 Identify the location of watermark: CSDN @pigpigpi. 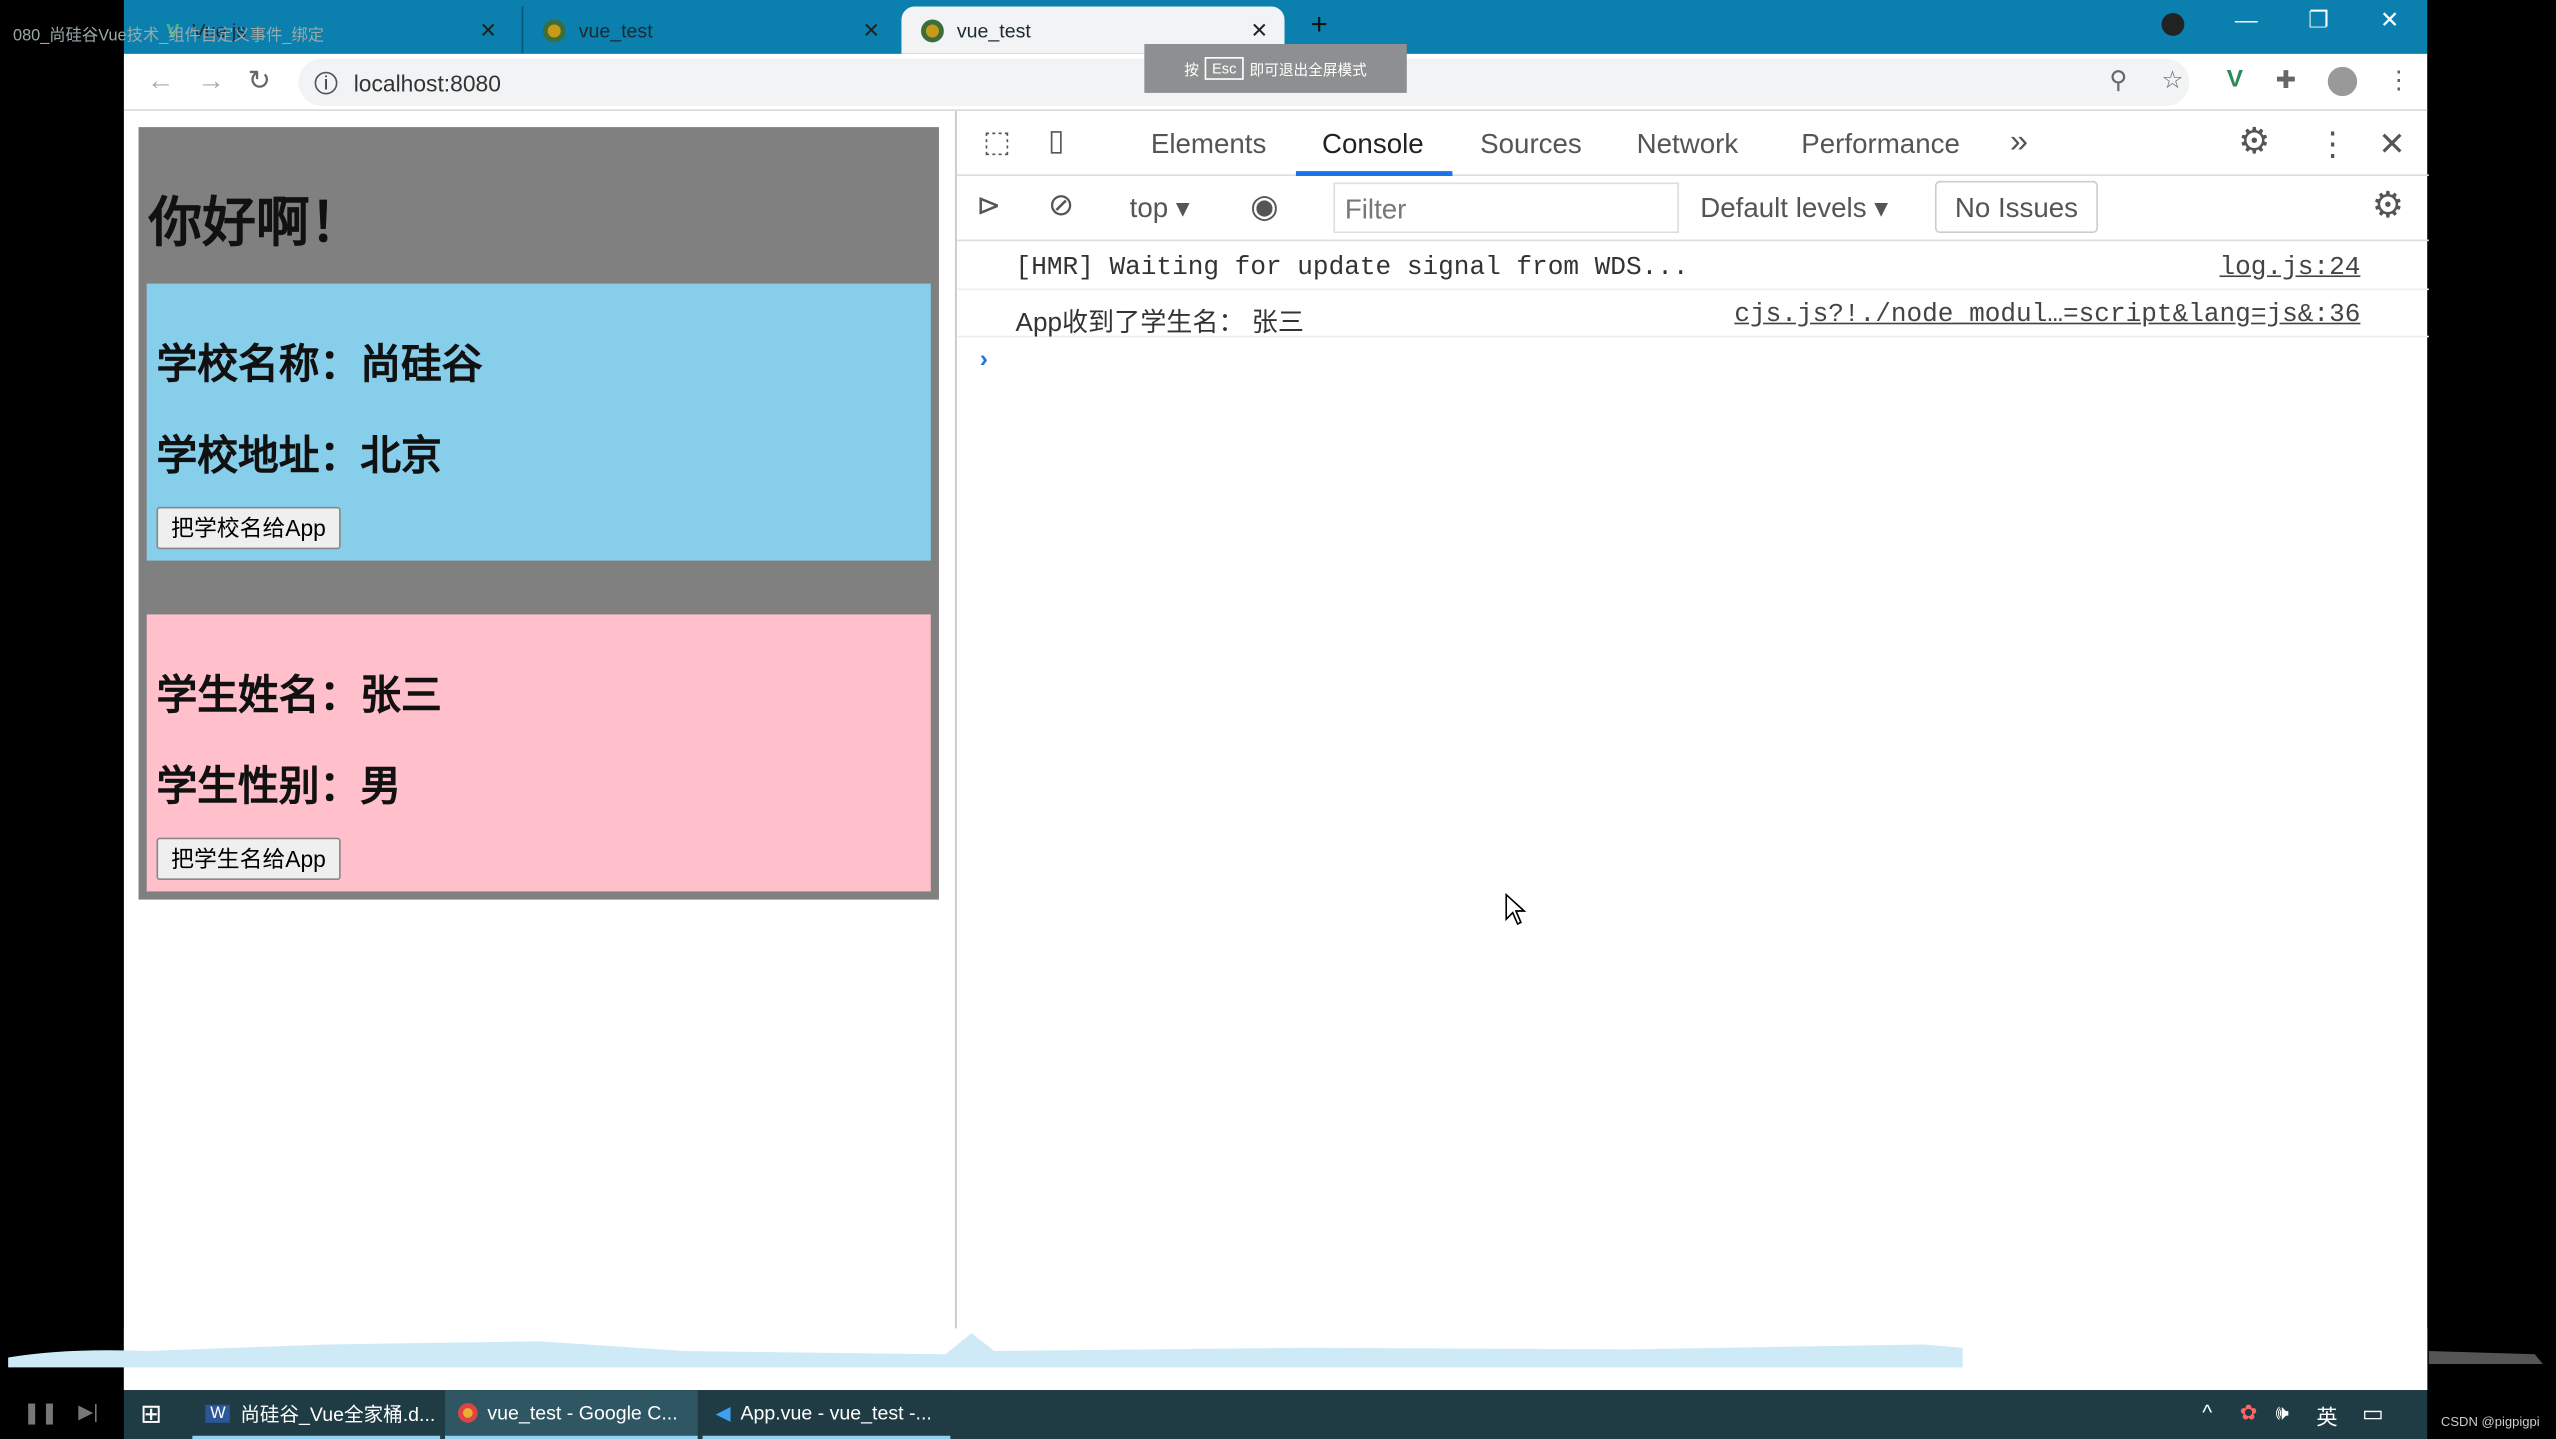
(2490, 1422).